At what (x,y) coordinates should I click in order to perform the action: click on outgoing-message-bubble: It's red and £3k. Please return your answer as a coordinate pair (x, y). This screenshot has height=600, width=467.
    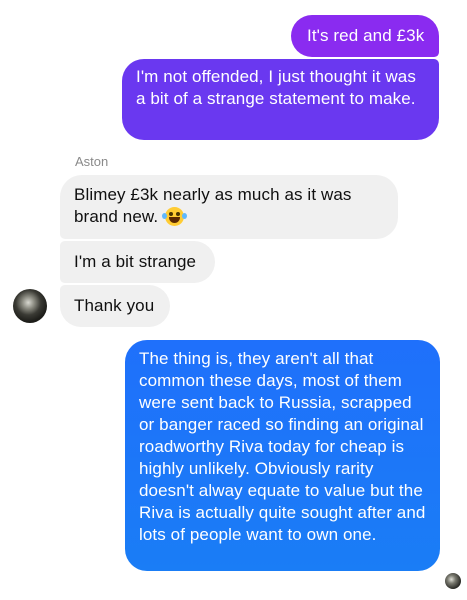
    Looking at the image, I should click on (365, 36).